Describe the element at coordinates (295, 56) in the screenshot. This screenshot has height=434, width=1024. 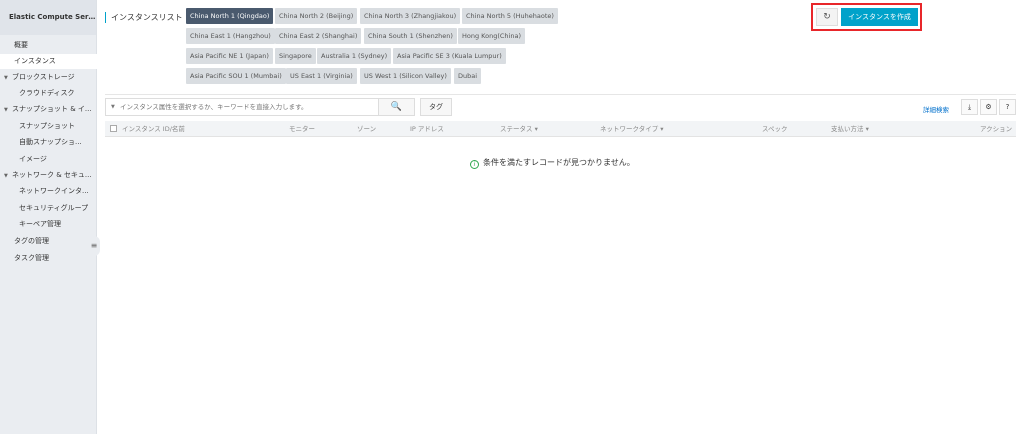
I see `region-tag: Singapore` at that location.